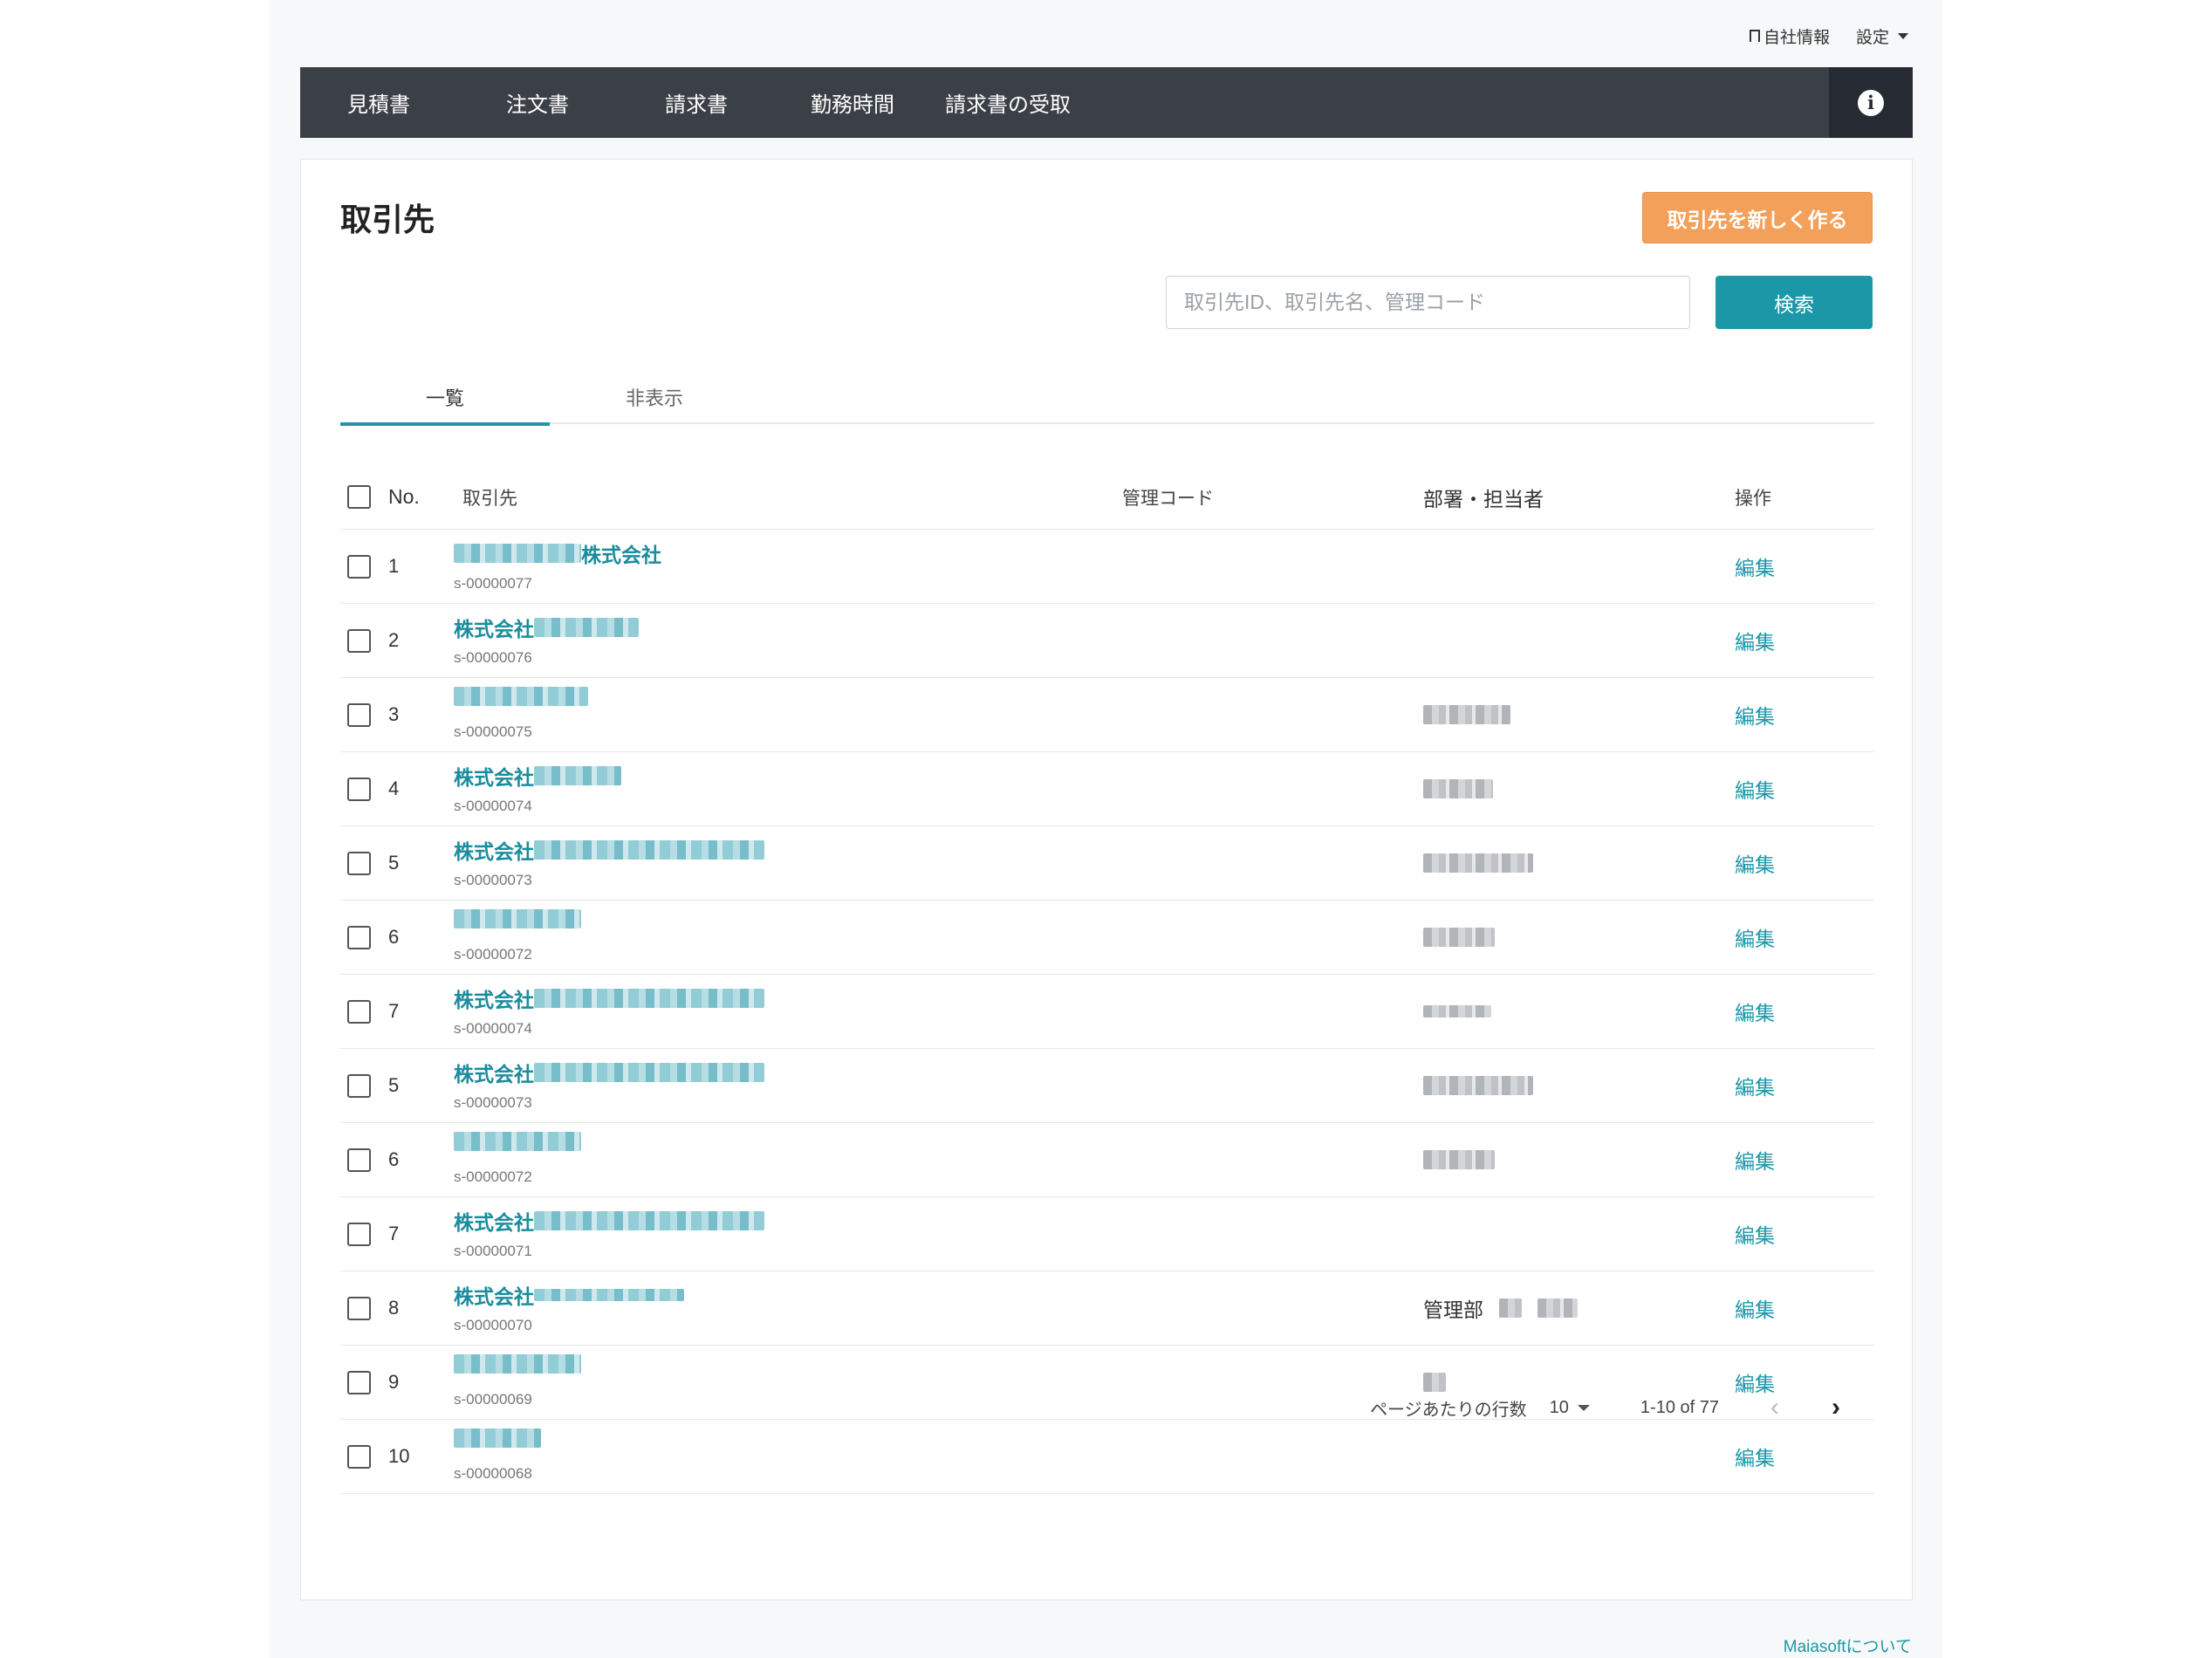 The width and height of the screenshot is (2212, 1658). Describe the element at coordinates (394, 714) in the screenshot. I see `row-no: 3` at that location.